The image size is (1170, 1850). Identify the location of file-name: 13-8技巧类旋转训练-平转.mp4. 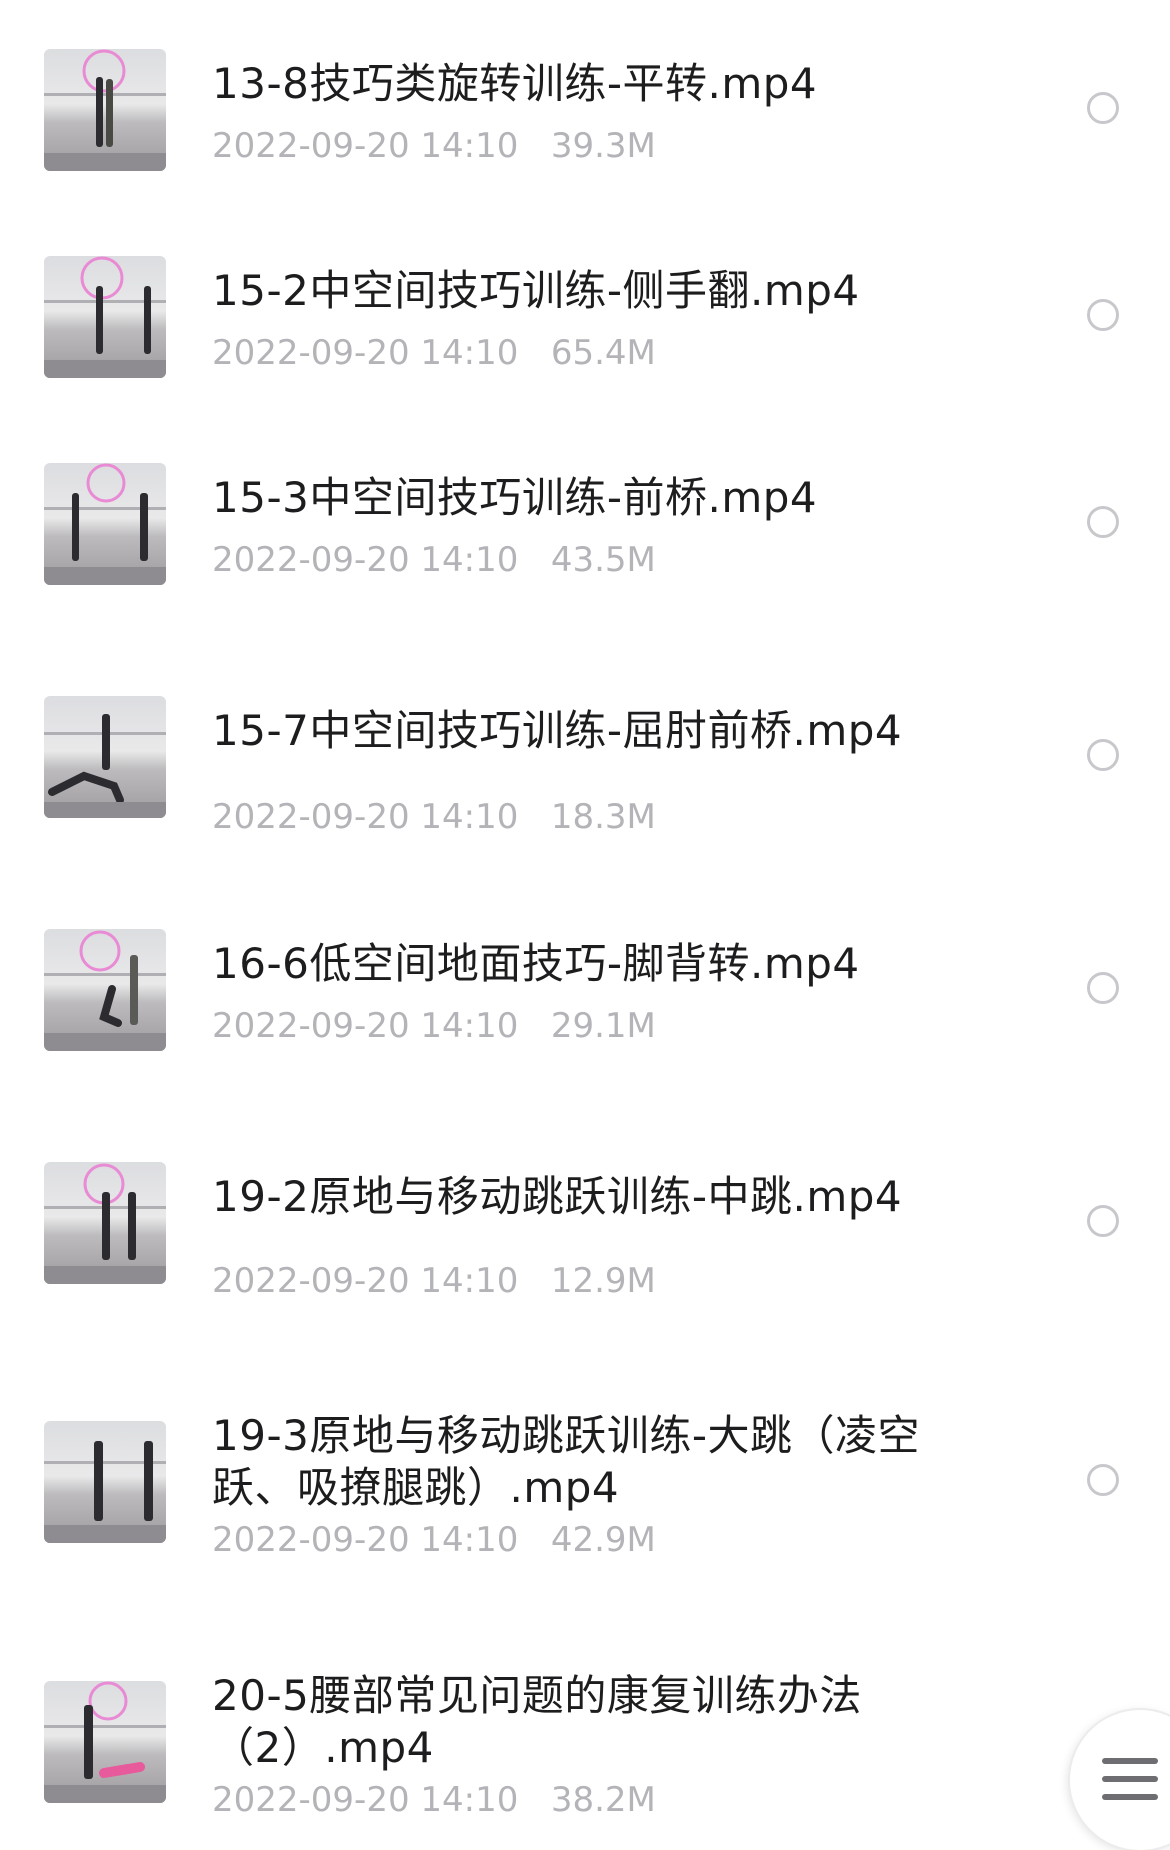
(515, 83).